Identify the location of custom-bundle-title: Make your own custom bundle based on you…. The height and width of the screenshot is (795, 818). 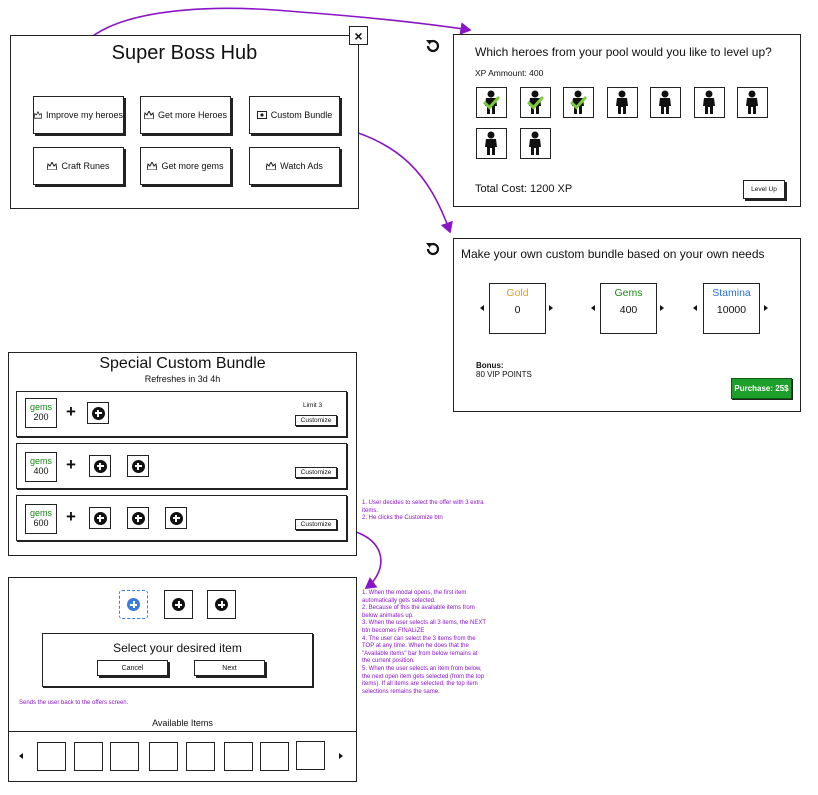
(613, 254).